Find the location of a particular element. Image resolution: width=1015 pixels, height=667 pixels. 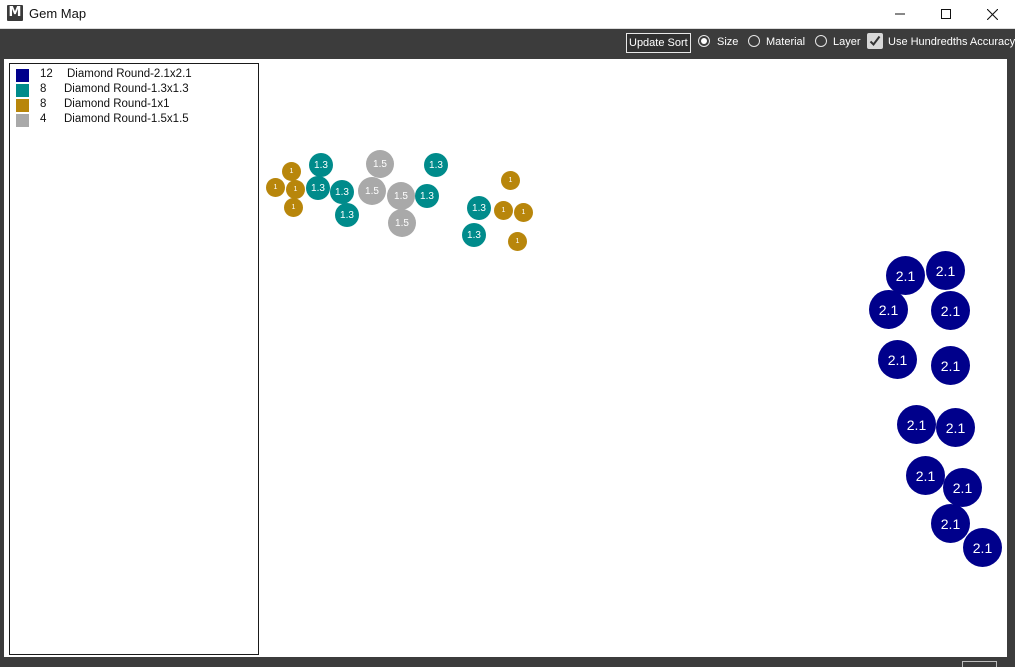

maximize-icon is located at coordinates (946, 14).